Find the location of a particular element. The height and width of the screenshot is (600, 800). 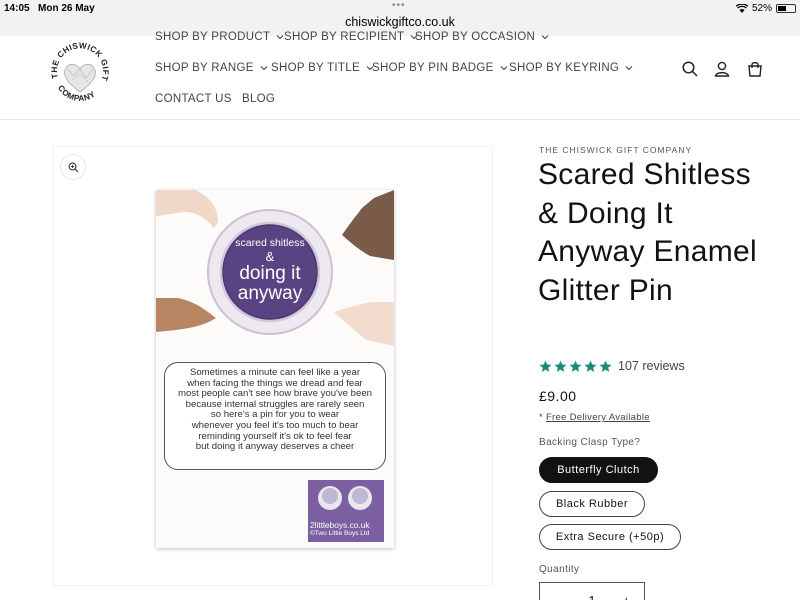

nav-shop-by-title: SHOP BY TITLE is located at coordinates (322, 68).